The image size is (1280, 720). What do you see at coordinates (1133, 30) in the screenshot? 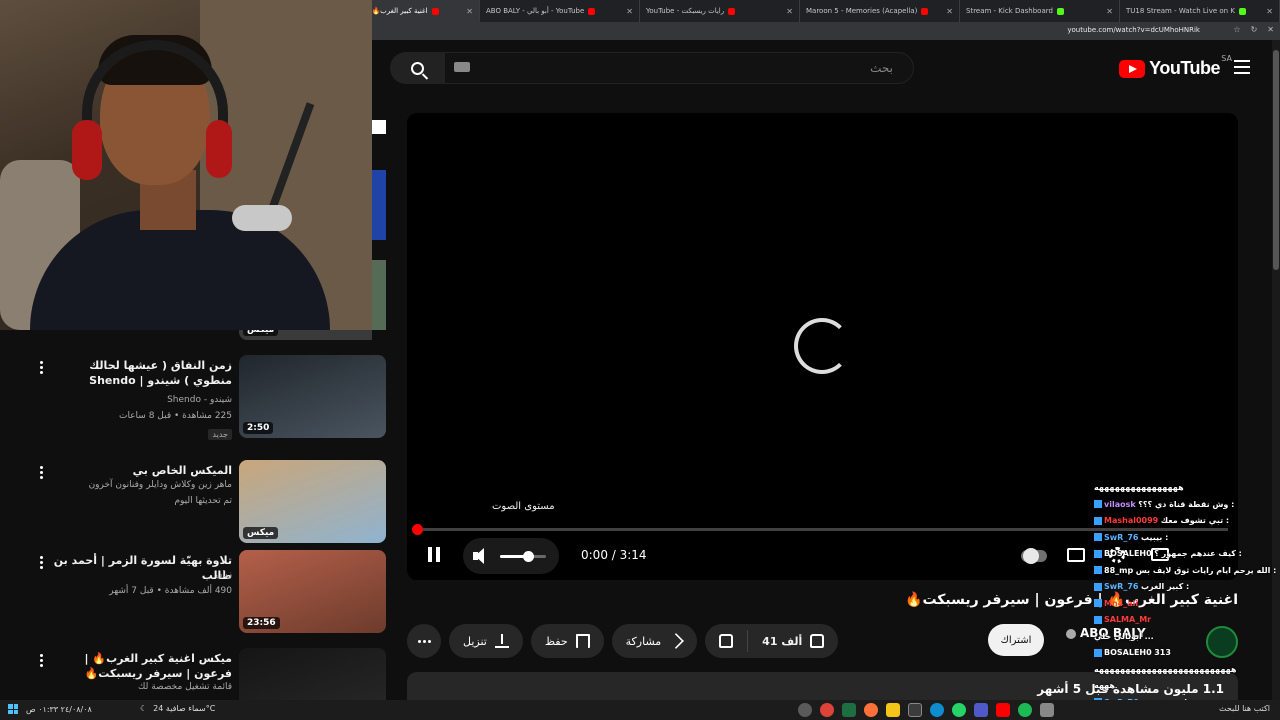
I see `url-text: youtube.com/watch?v=dcUMhoHNRik` at bounding box center [1133, 30].